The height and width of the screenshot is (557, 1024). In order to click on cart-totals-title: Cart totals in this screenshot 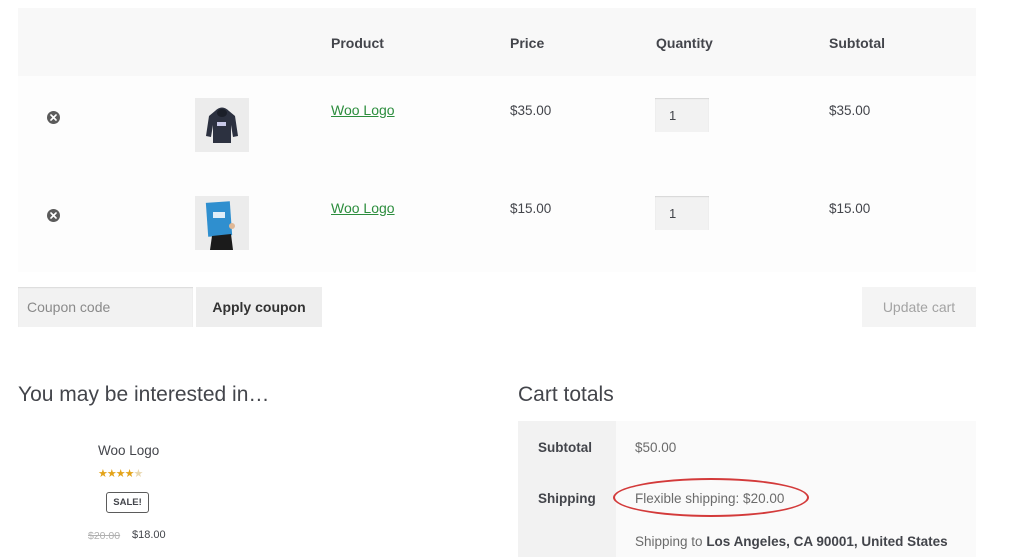, I will do `click(566, 394)`.